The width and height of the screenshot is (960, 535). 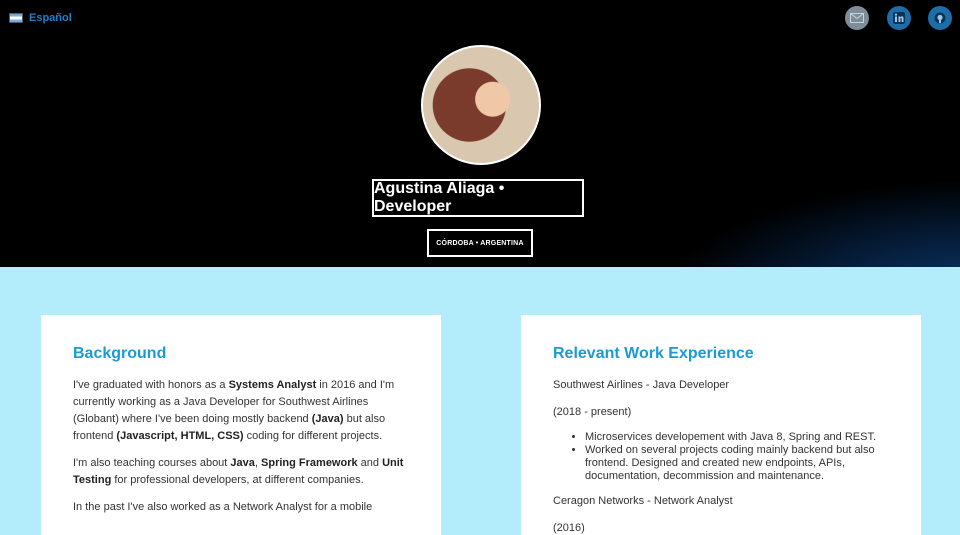 I want to click on location-badge: CÓRDOBA • ARGENTINA, so click(x=480, y=243).